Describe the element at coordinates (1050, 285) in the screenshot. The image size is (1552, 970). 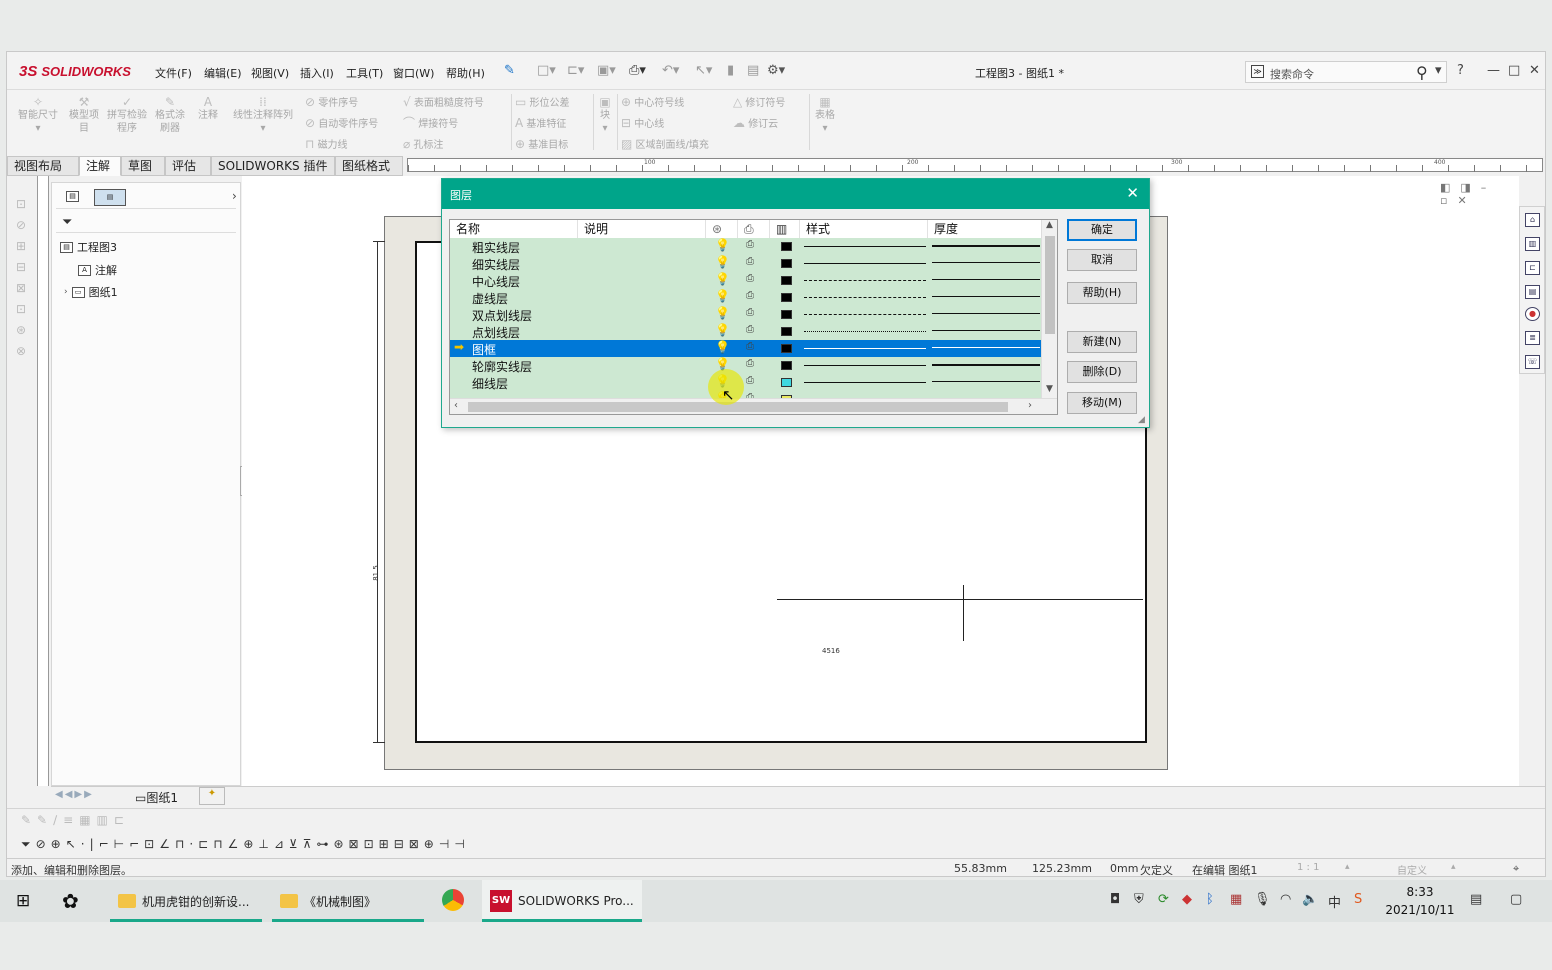
I see `scroll-thumb` at that location.